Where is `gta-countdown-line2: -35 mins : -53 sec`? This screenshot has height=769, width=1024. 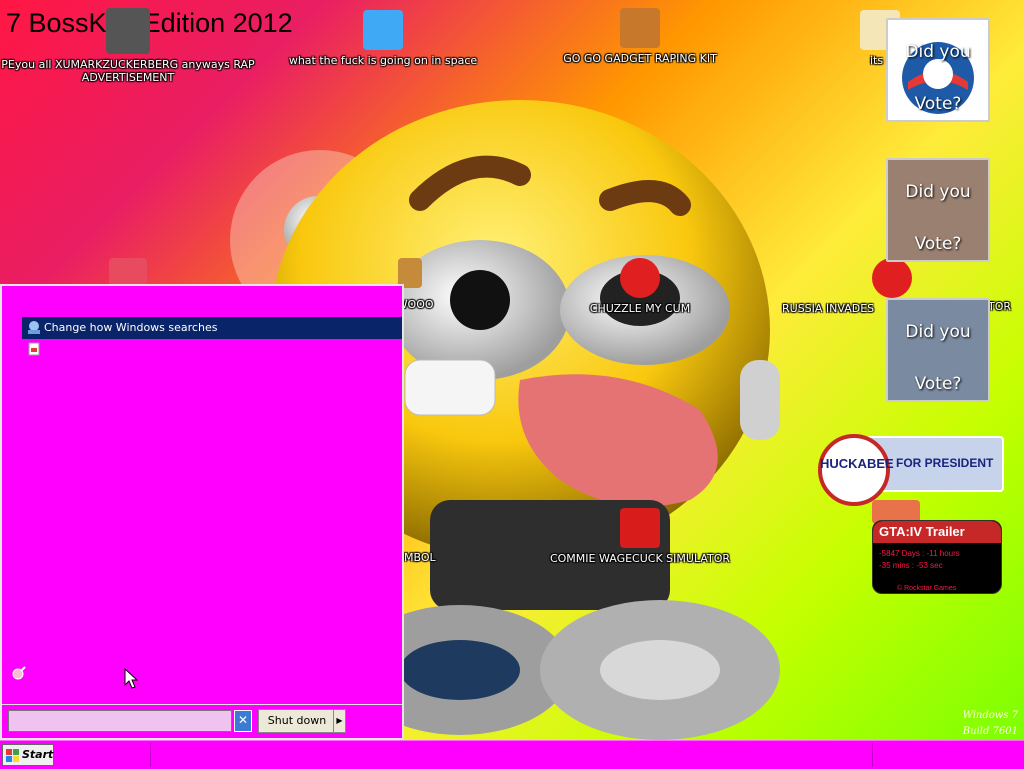 gta-countdown-line2: -35 mins : -53 sec is located at coordinates (911, 565).